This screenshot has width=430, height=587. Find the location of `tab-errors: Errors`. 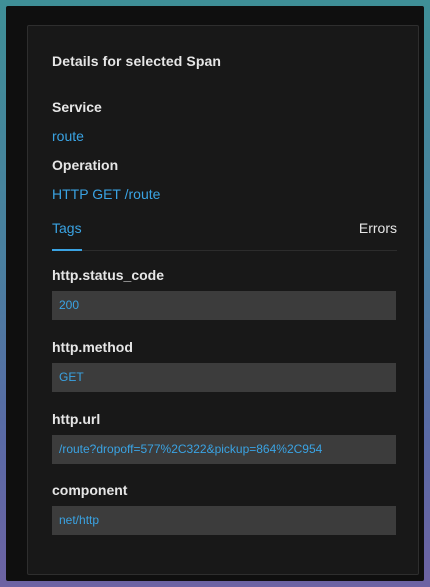

tab-errors: Errors is located at coordinates (378, 235).